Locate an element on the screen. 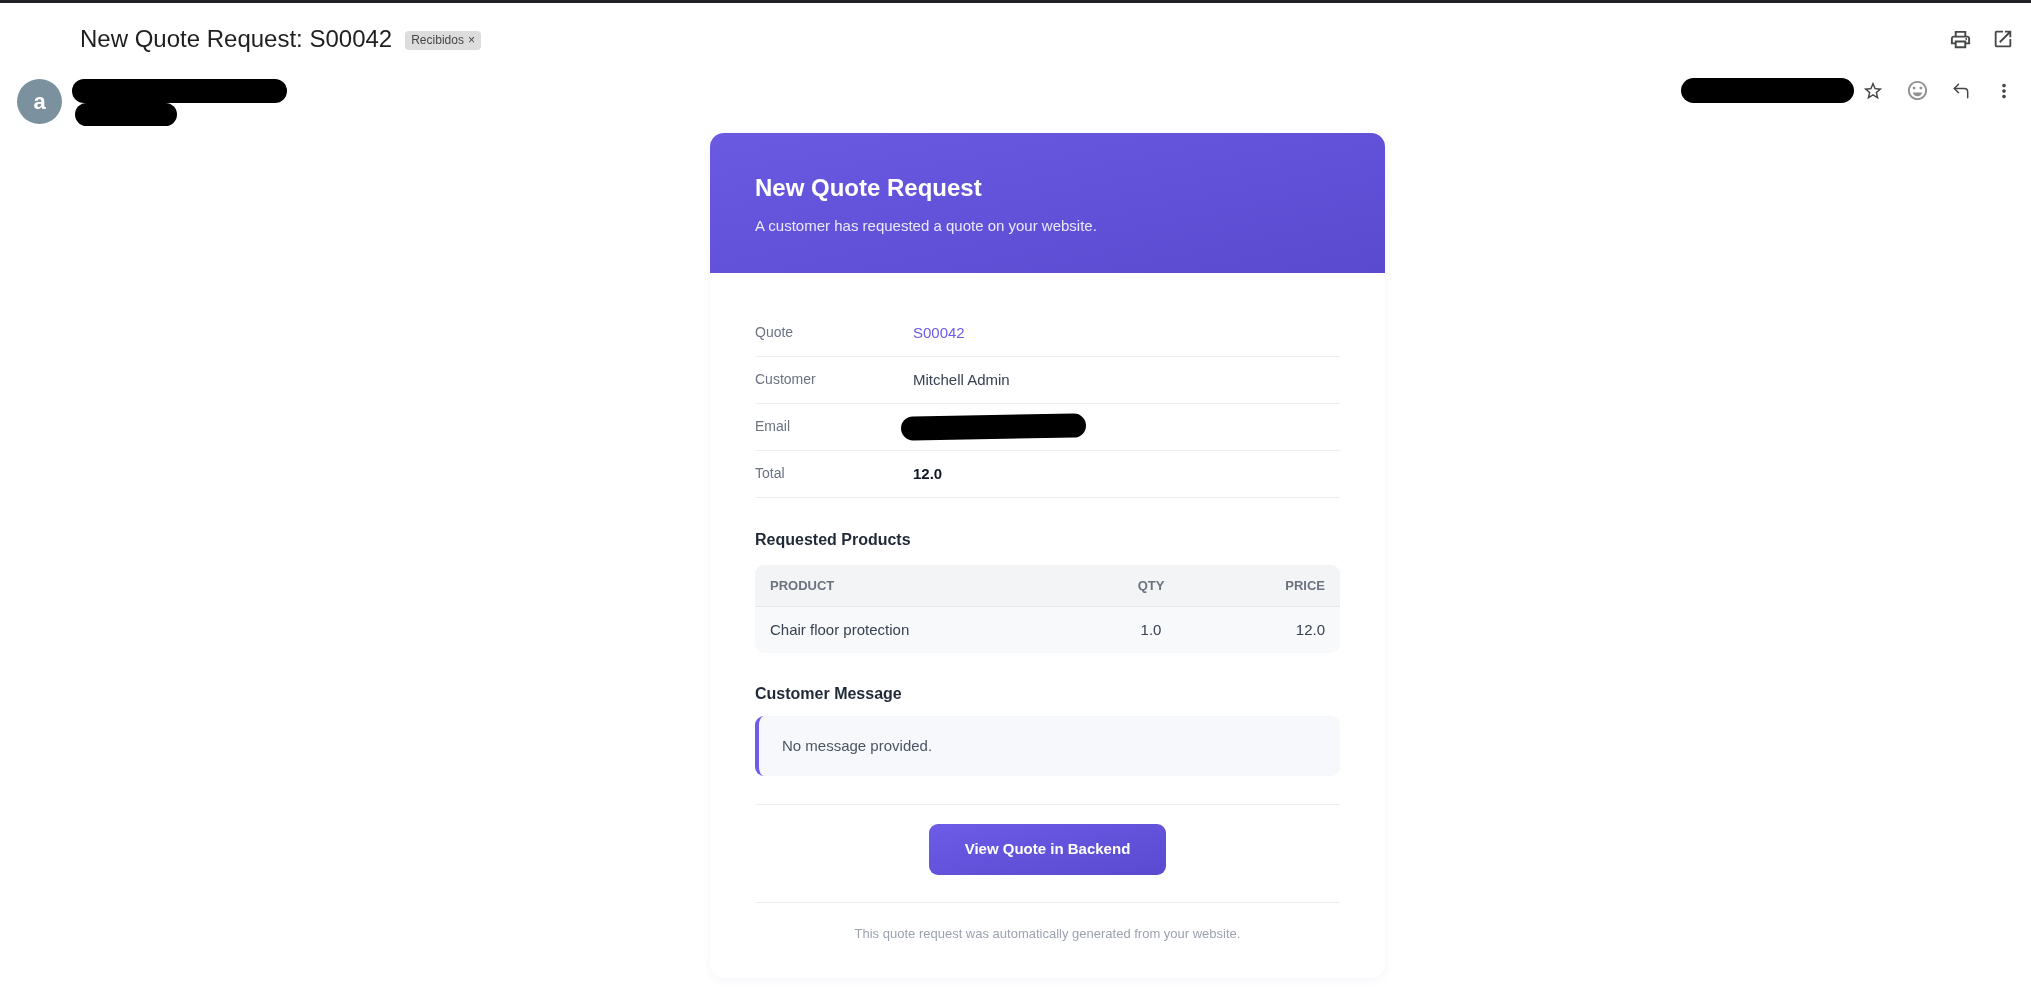 This screenshot has width=2031, height=1008. column-header: QTY is located at coordinates (1151, 585).